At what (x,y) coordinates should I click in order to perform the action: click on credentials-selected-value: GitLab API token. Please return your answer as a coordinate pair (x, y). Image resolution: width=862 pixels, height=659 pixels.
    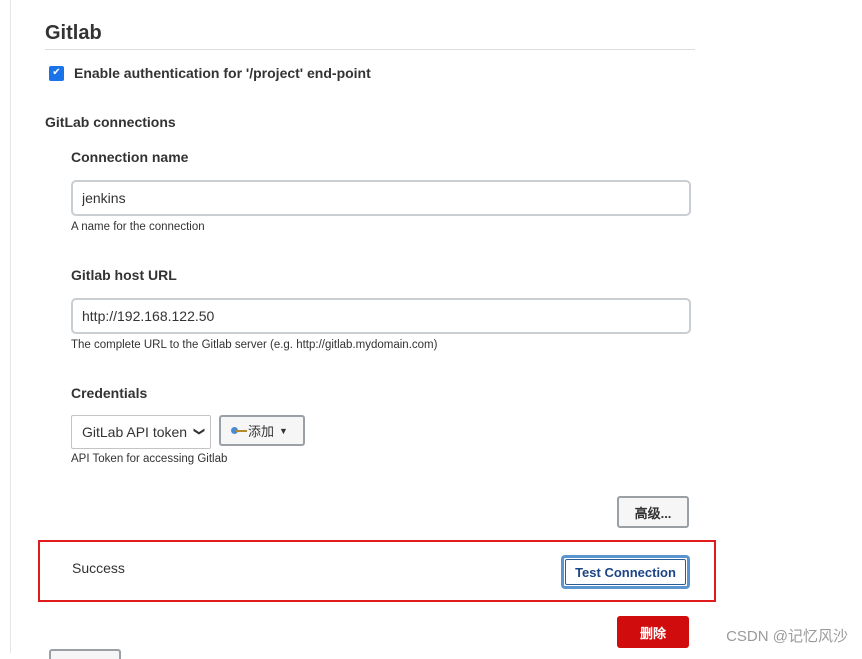
    Looking at the image, I should click on (135, 432).